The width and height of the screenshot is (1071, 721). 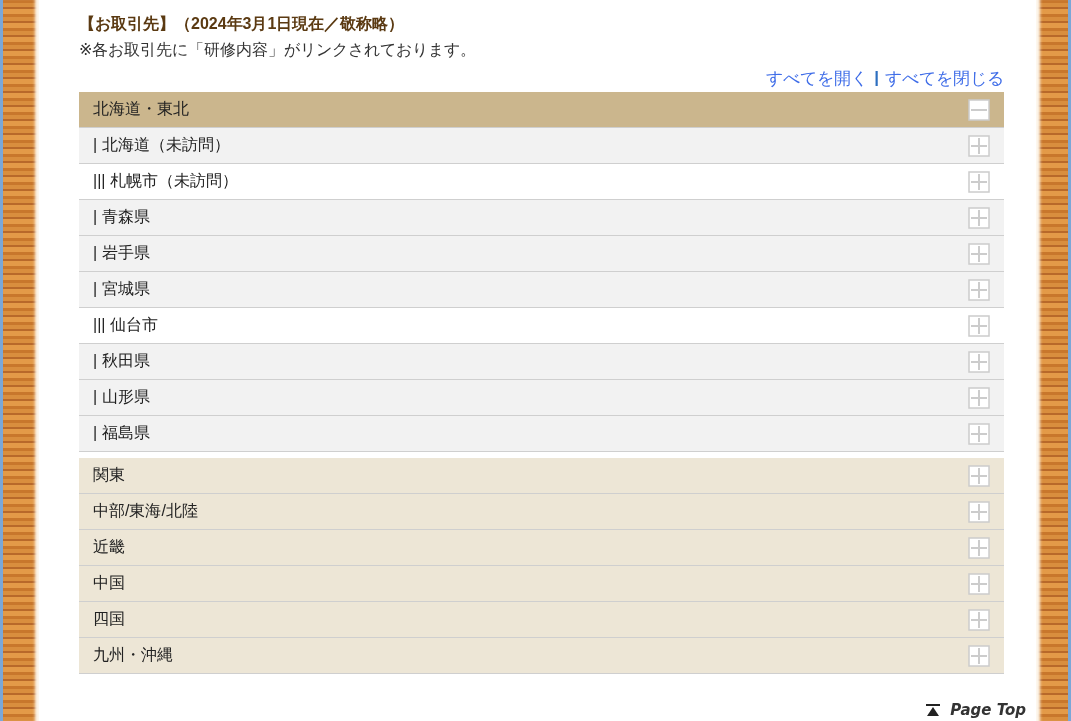 What do you see at coordinates (541, 476) in the screenshot?
I see `region-header: 関東` at bounding box center [541, 476].